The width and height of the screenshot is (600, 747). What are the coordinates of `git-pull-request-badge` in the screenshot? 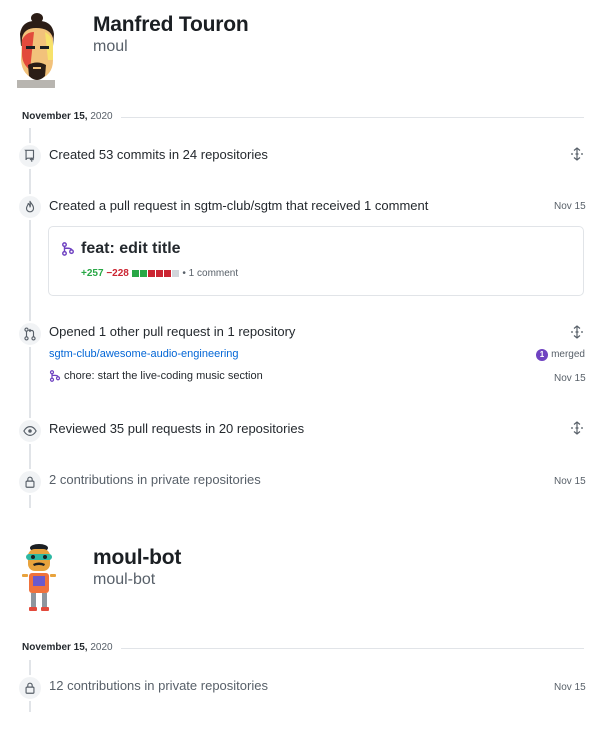 It's located at (30, 334).